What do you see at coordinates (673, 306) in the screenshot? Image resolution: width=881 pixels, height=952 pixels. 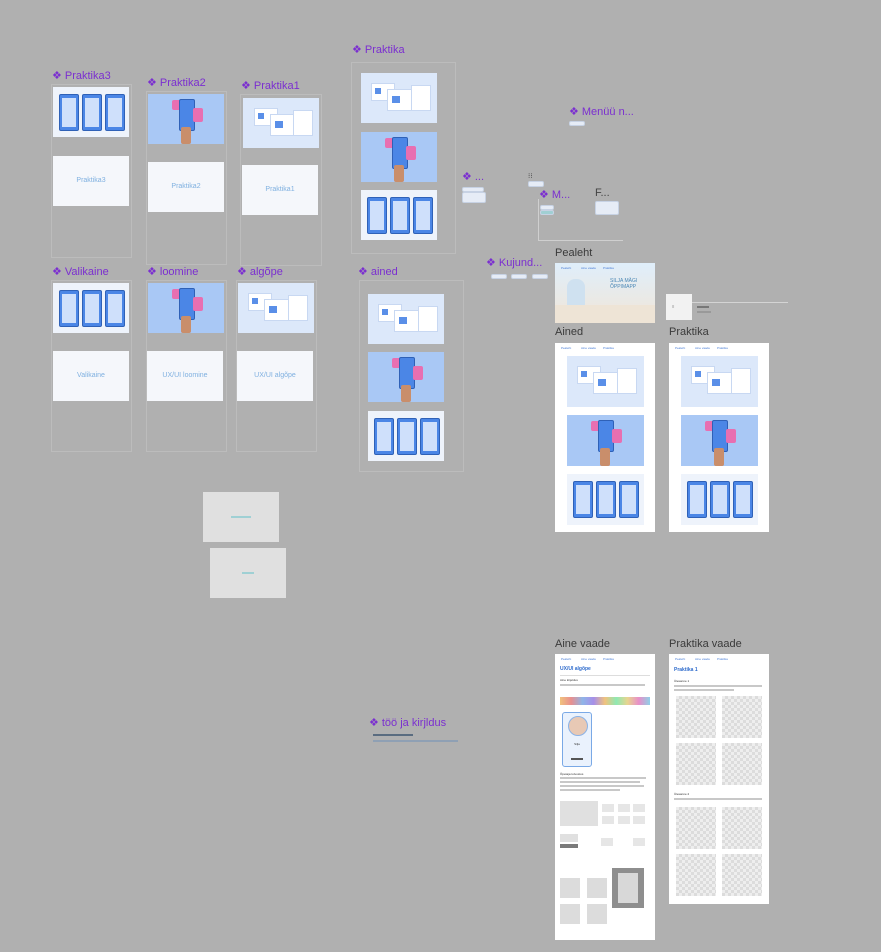 I see `logo-text: ≡` at bounding box center [673, 306].